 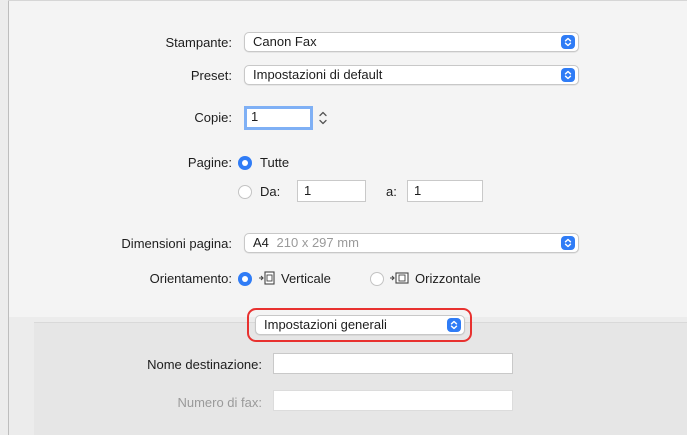 What do you see at coordinates (270, 191) in the screenshot?
I see `pages-from-label: Da:` at bounding box center [270, 191].